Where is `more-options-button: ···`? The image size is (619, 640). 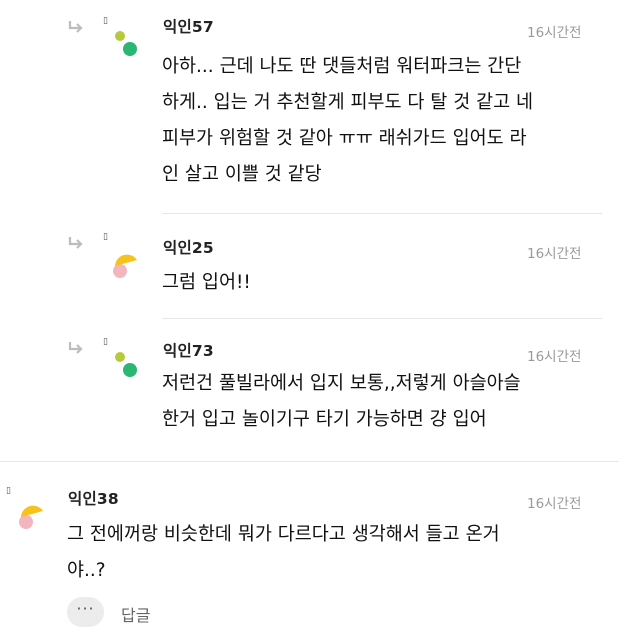
more-options-button: ··· is located at coordinates (85, 612).